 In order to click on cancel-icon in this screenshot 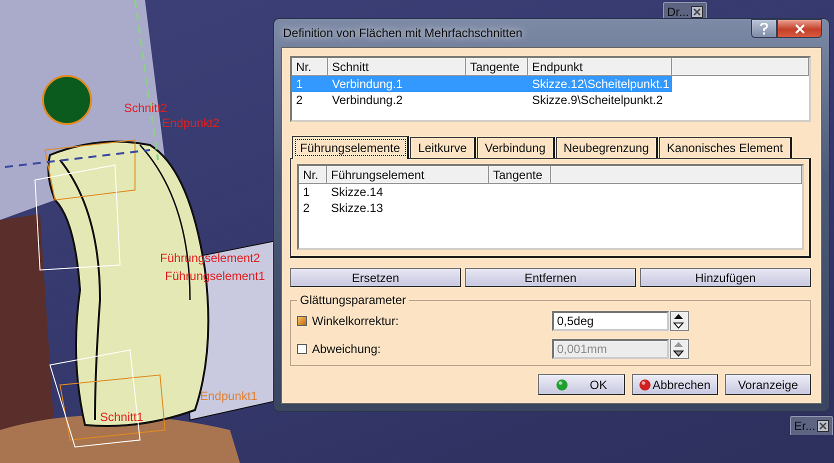, I will do `click(645, 384)`.